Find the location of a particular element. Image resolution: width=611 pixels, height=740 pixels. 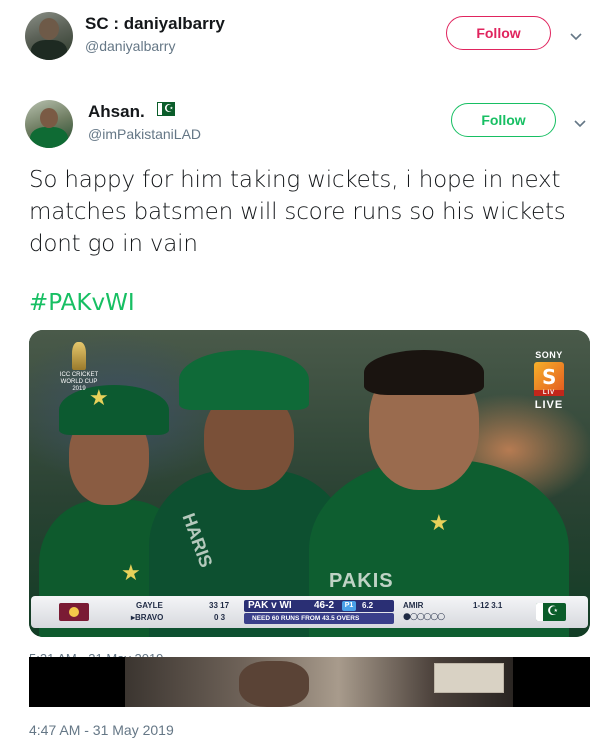

trophy-icon is located at coordinates (79, 356).